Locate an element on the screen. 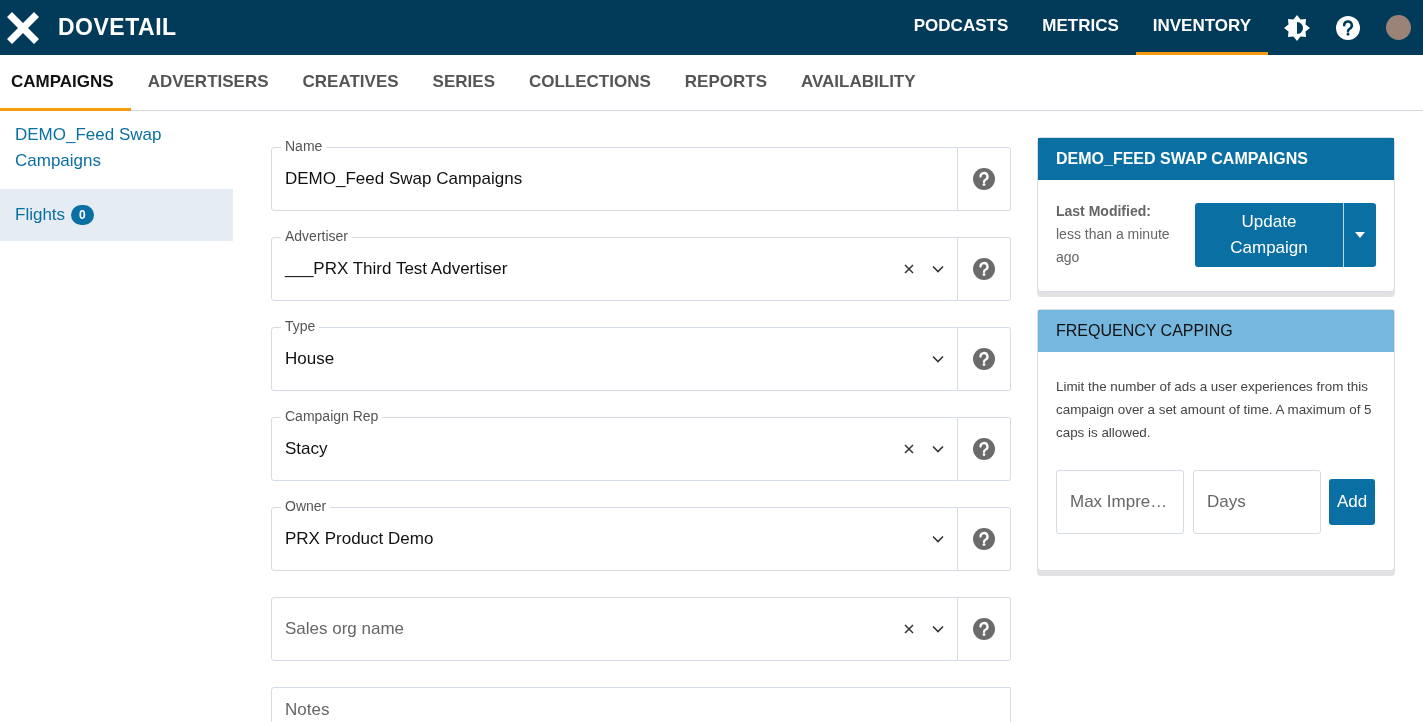 The height and width of the screenshot is (722, 1423). field-label: Campaign Rep is located at coordinates (332, 416).